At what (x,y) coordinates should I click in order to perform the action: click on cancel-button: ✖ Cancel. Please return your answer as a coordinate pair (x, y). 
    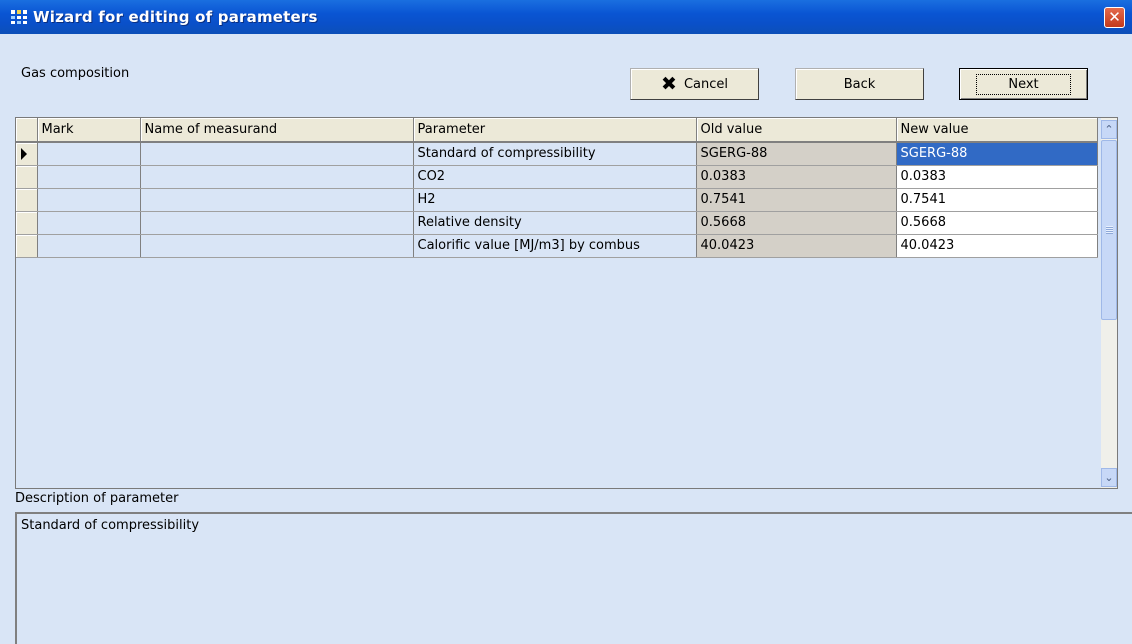
    Looking at the image, I should click on (694, 84).